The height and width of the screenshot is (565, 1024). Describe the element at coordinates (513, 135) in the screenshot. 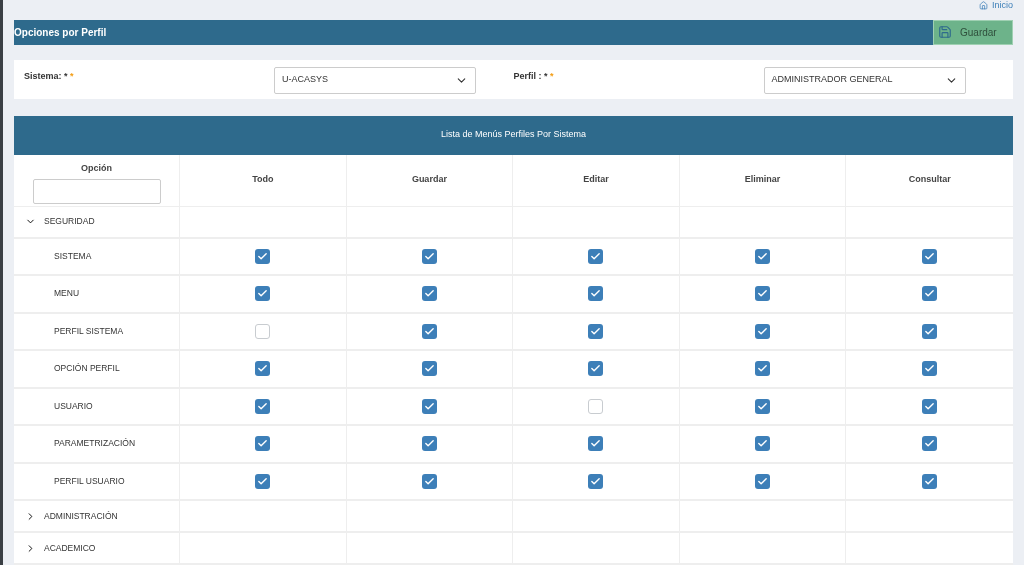

I see `table-title: Lista de Menús Perfiles Por Sistema` at that location.